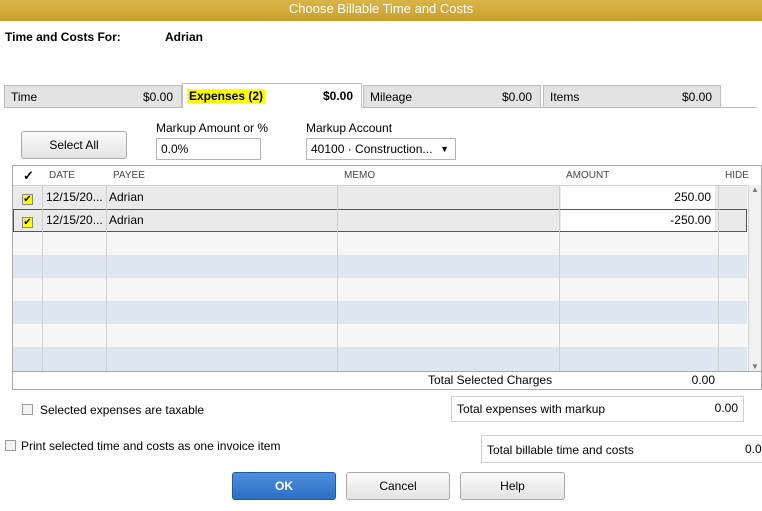 This screenshot has height=511, width=762. I want to click on column-header-amount: AMOUNT, so click(587, 175).